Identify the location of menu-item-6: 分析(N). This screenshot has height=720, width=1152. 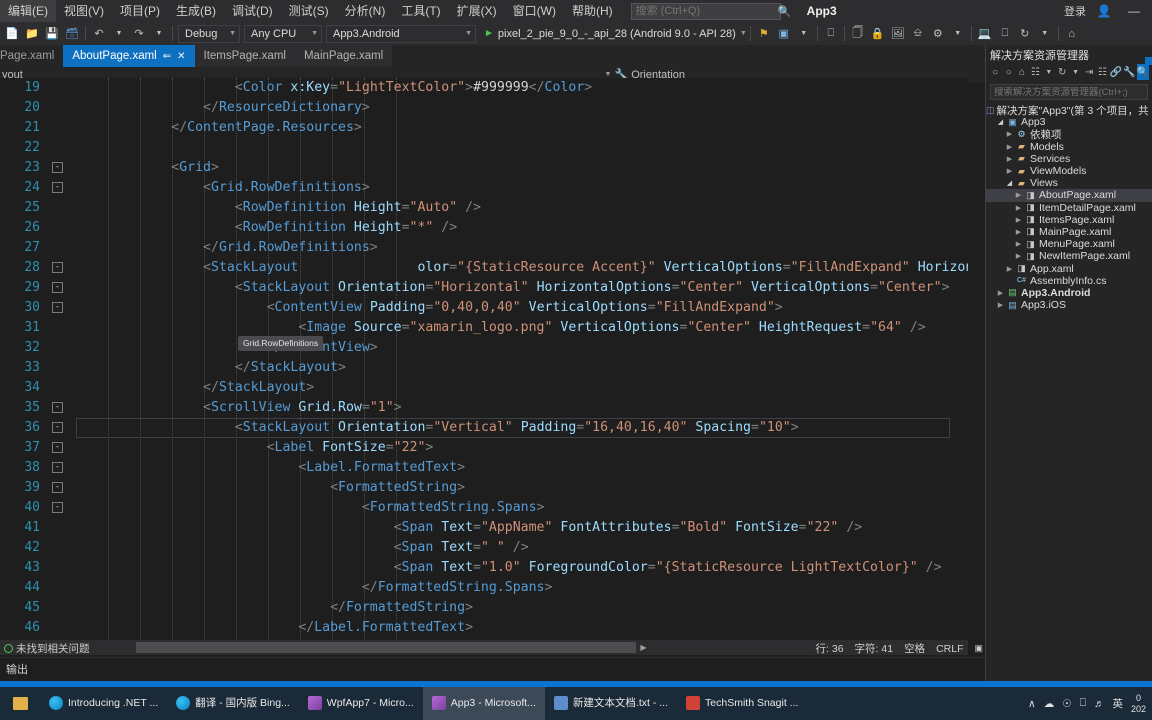
(365, 11).